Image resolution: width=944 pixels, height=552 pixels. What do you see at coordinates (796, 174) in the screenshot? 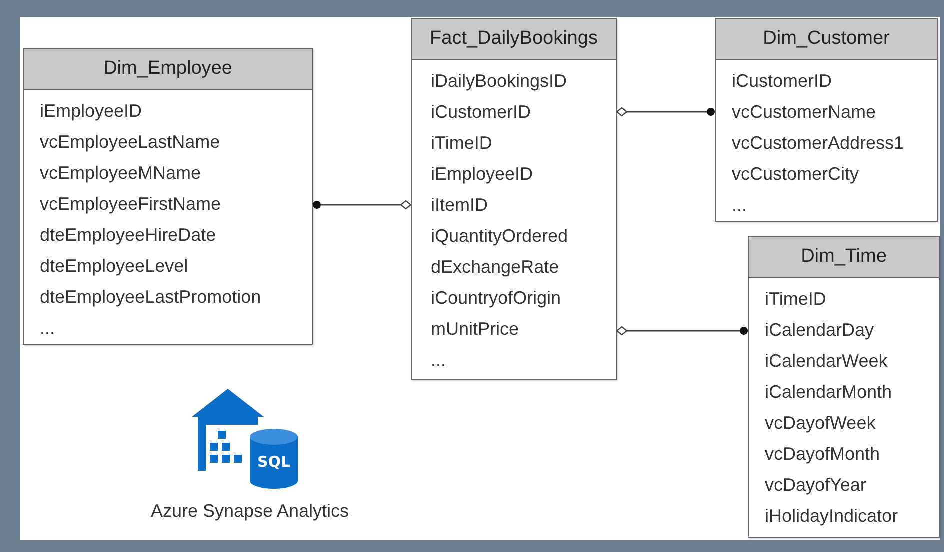
I see `field-name: vcCustomerCity` at bounding box center [796, 174].